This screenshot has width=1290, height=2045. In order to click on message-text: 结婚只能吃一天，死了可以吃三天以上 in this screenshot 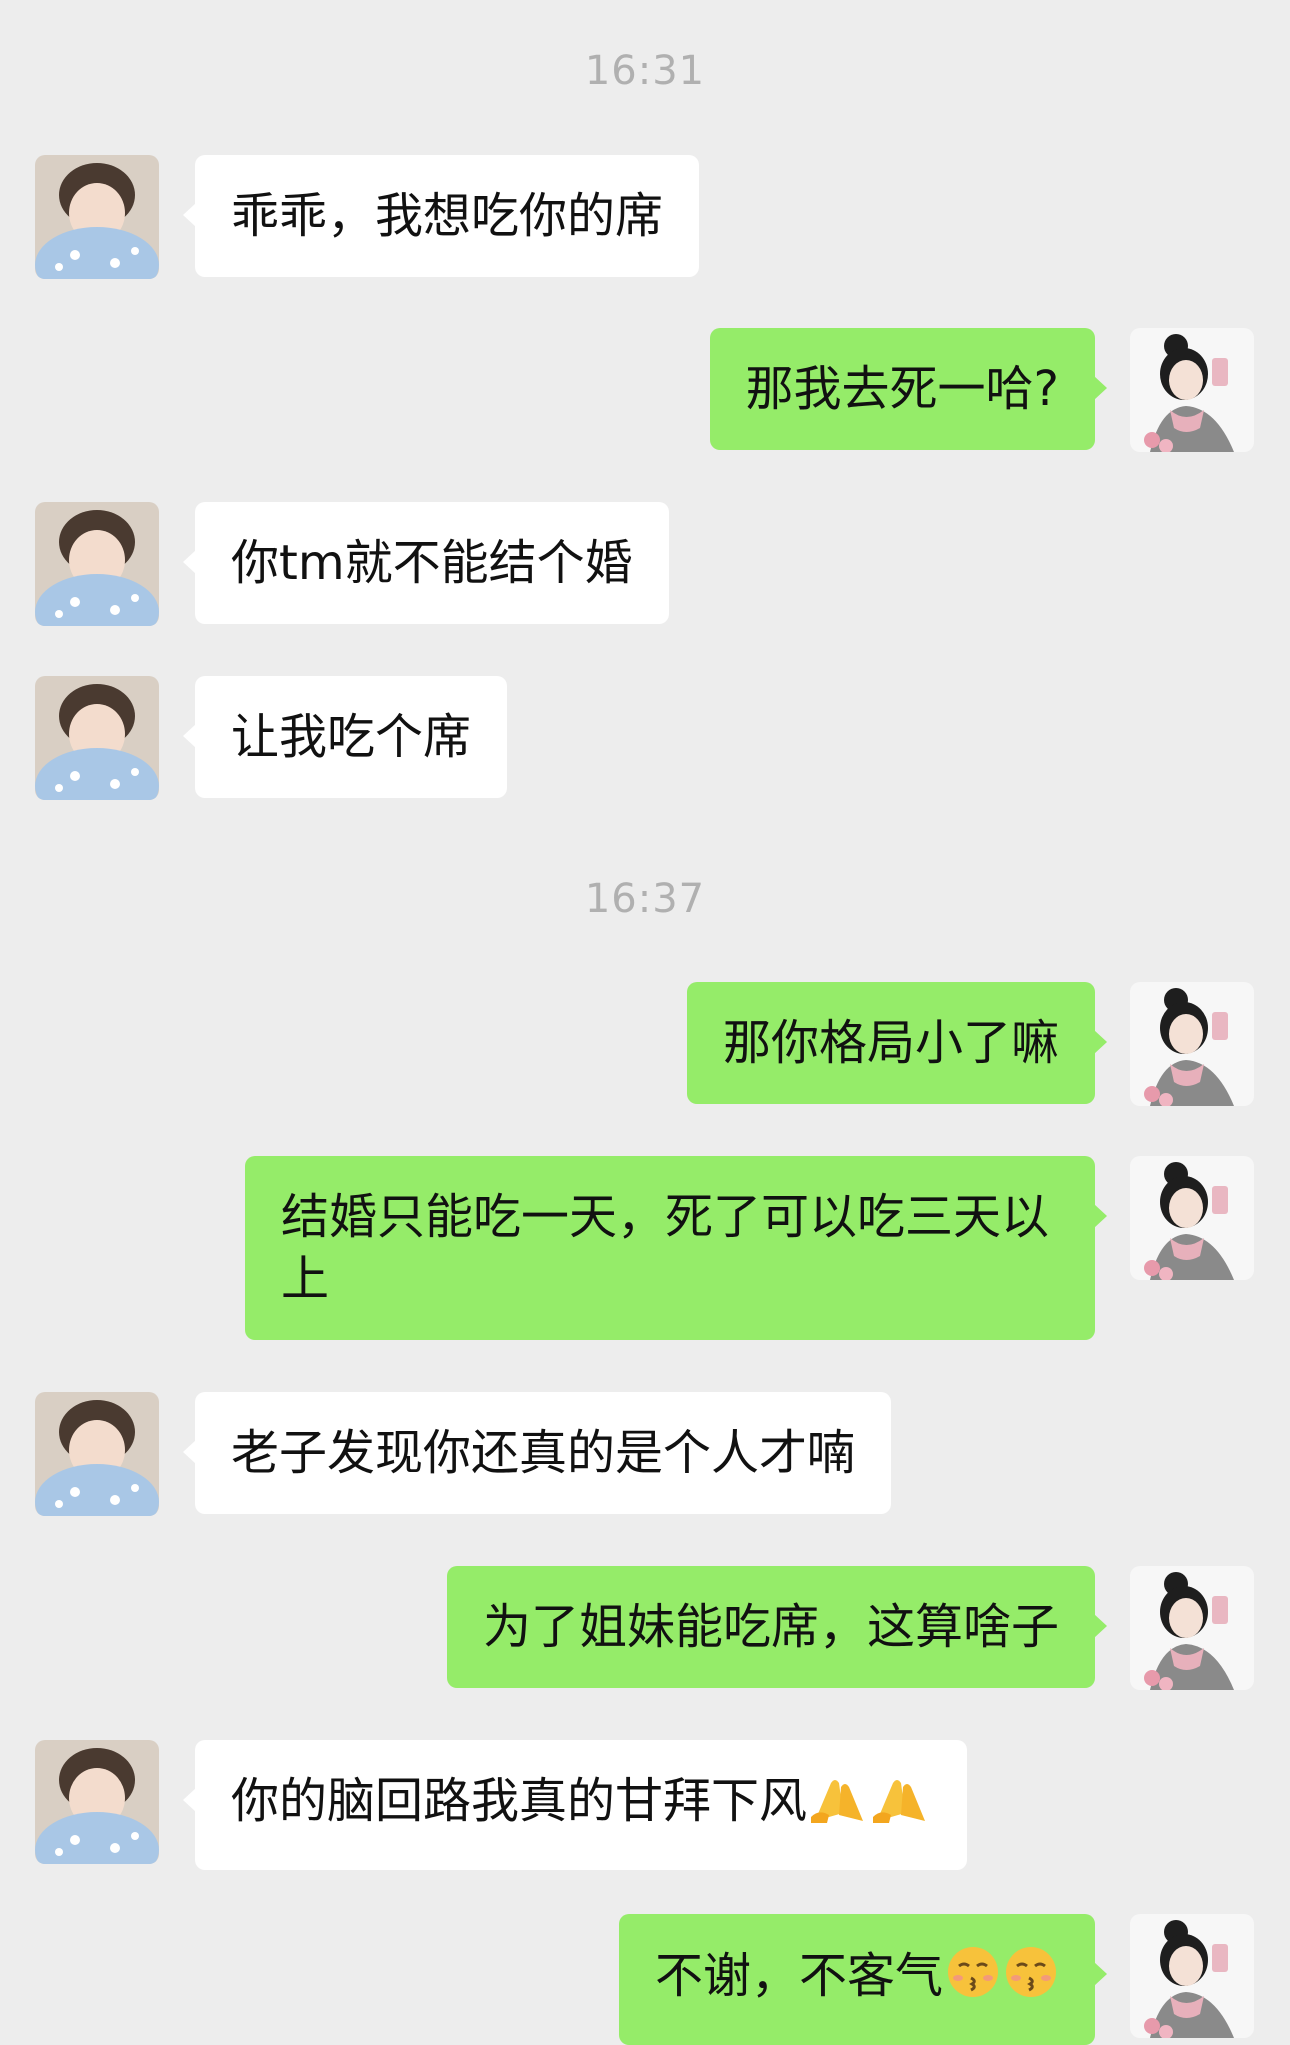, I will do `click(665, 1248)`.